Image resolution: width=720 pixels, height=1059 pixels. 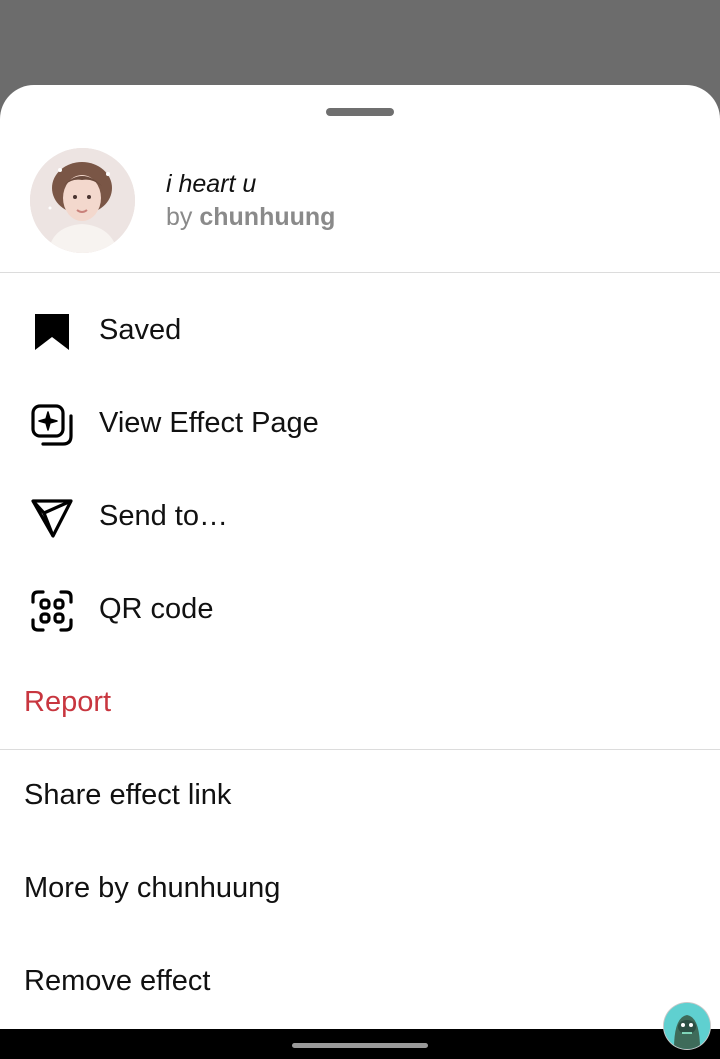 I want to click on avatar-portrait-icon, so click(x=82, y=200).